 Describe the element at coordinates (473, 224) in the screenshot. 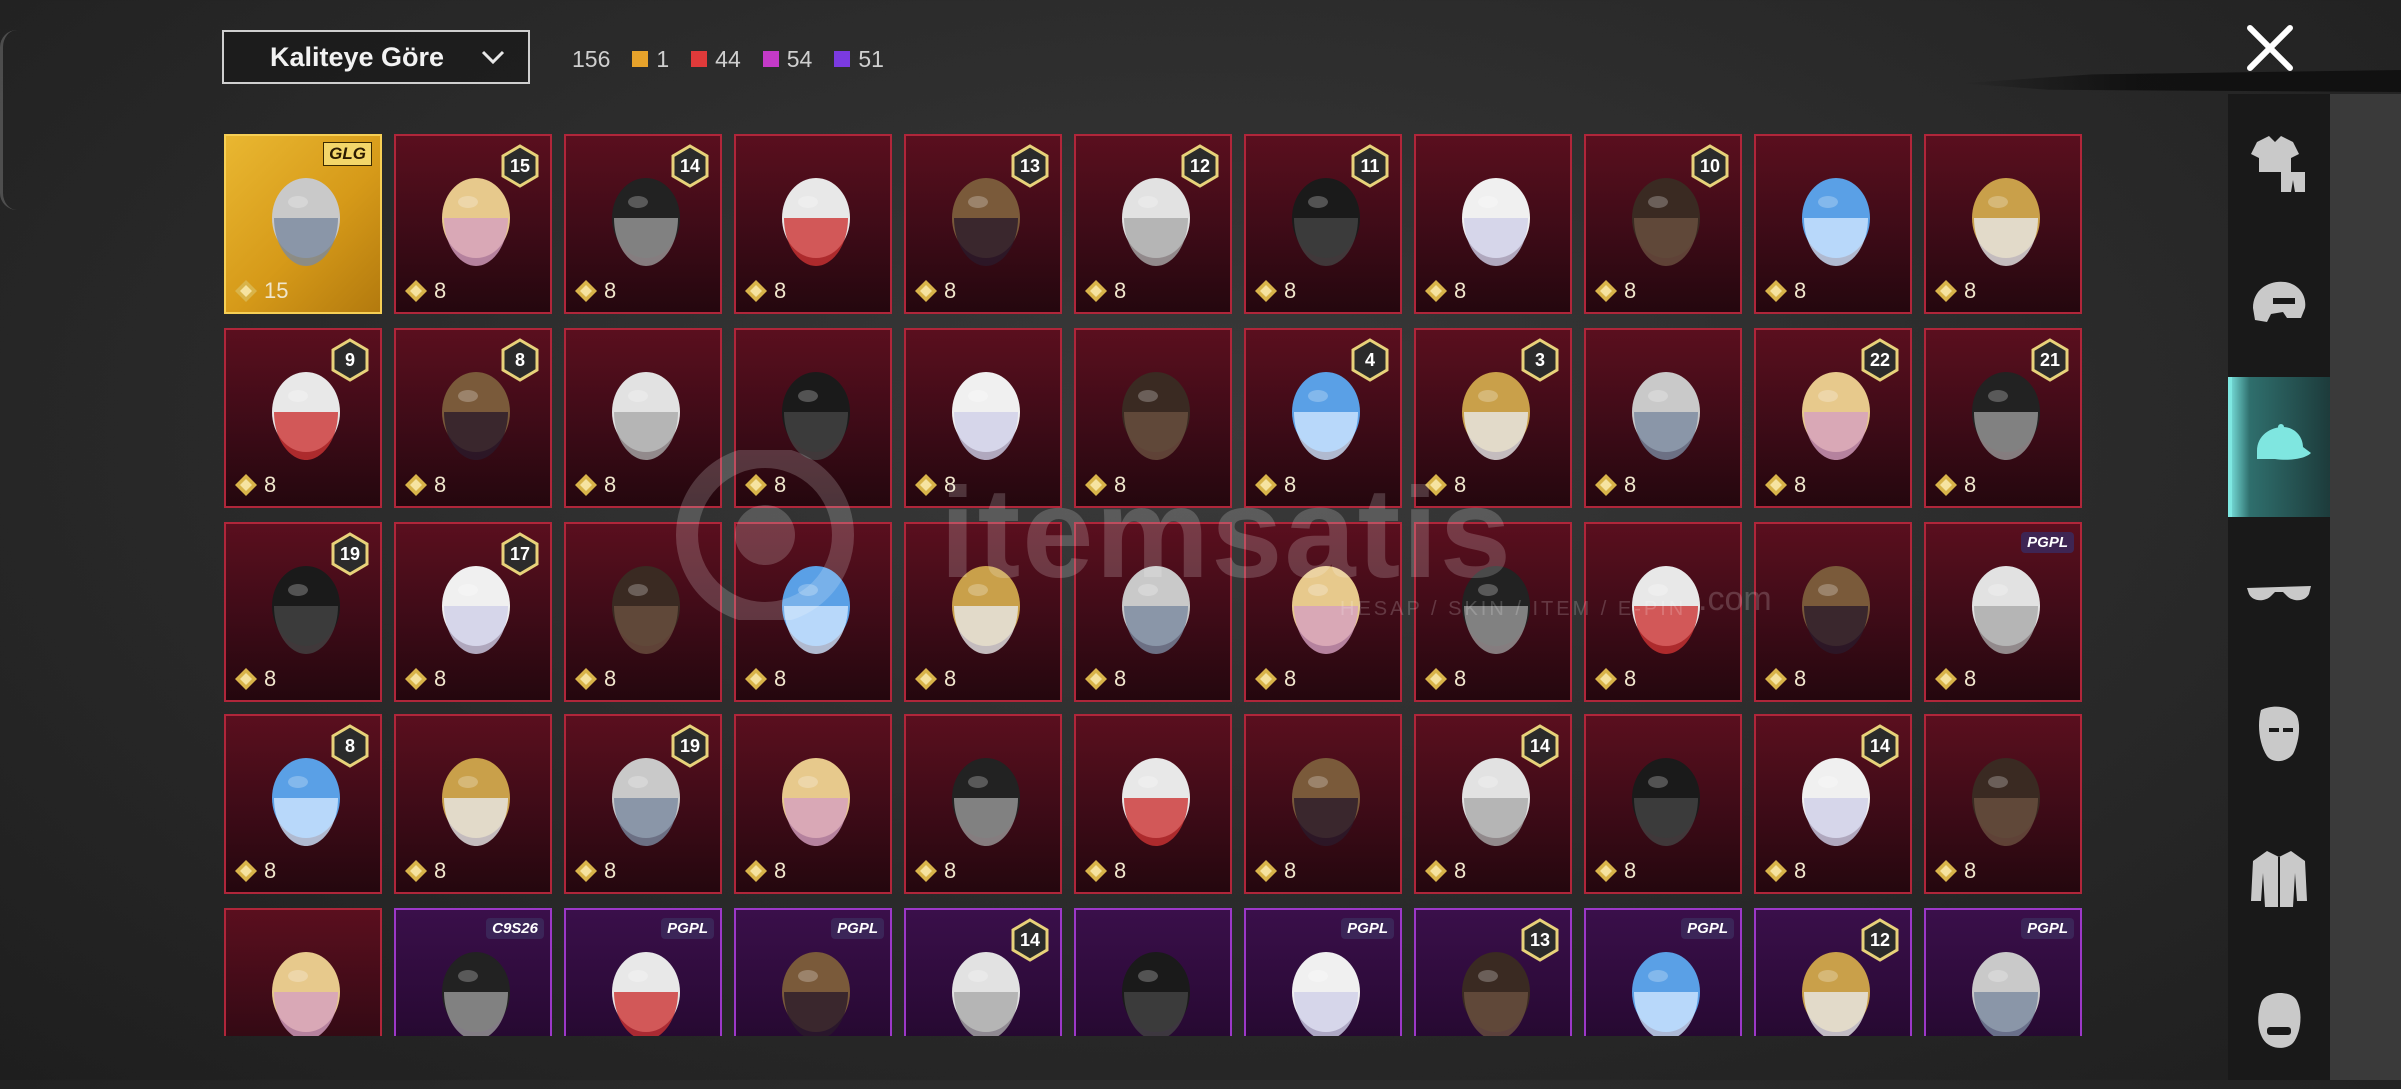

I see `item-tile: 8 15` at that location.